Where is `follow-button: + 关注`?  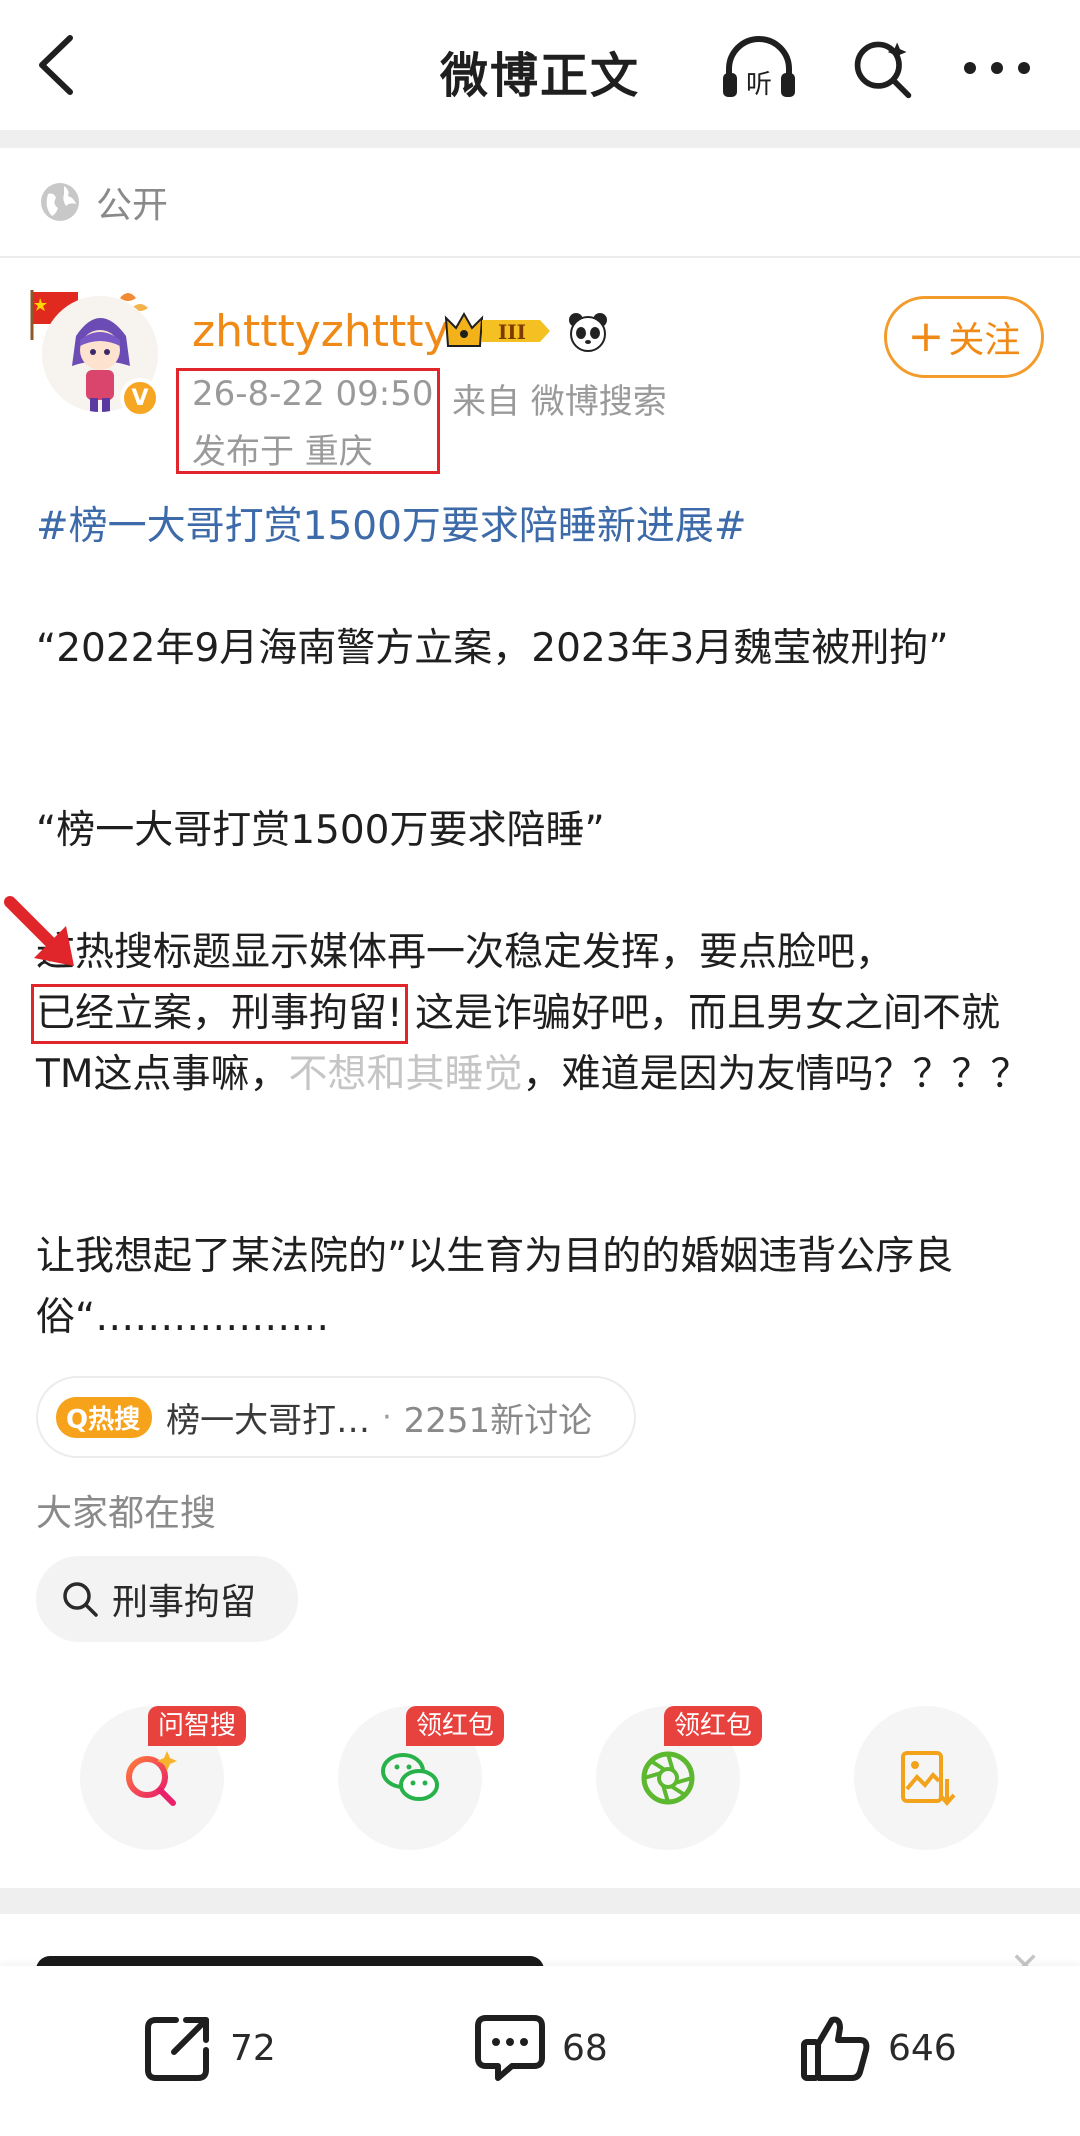
follow-button: + 关注 is located at coordinates (964, 337).